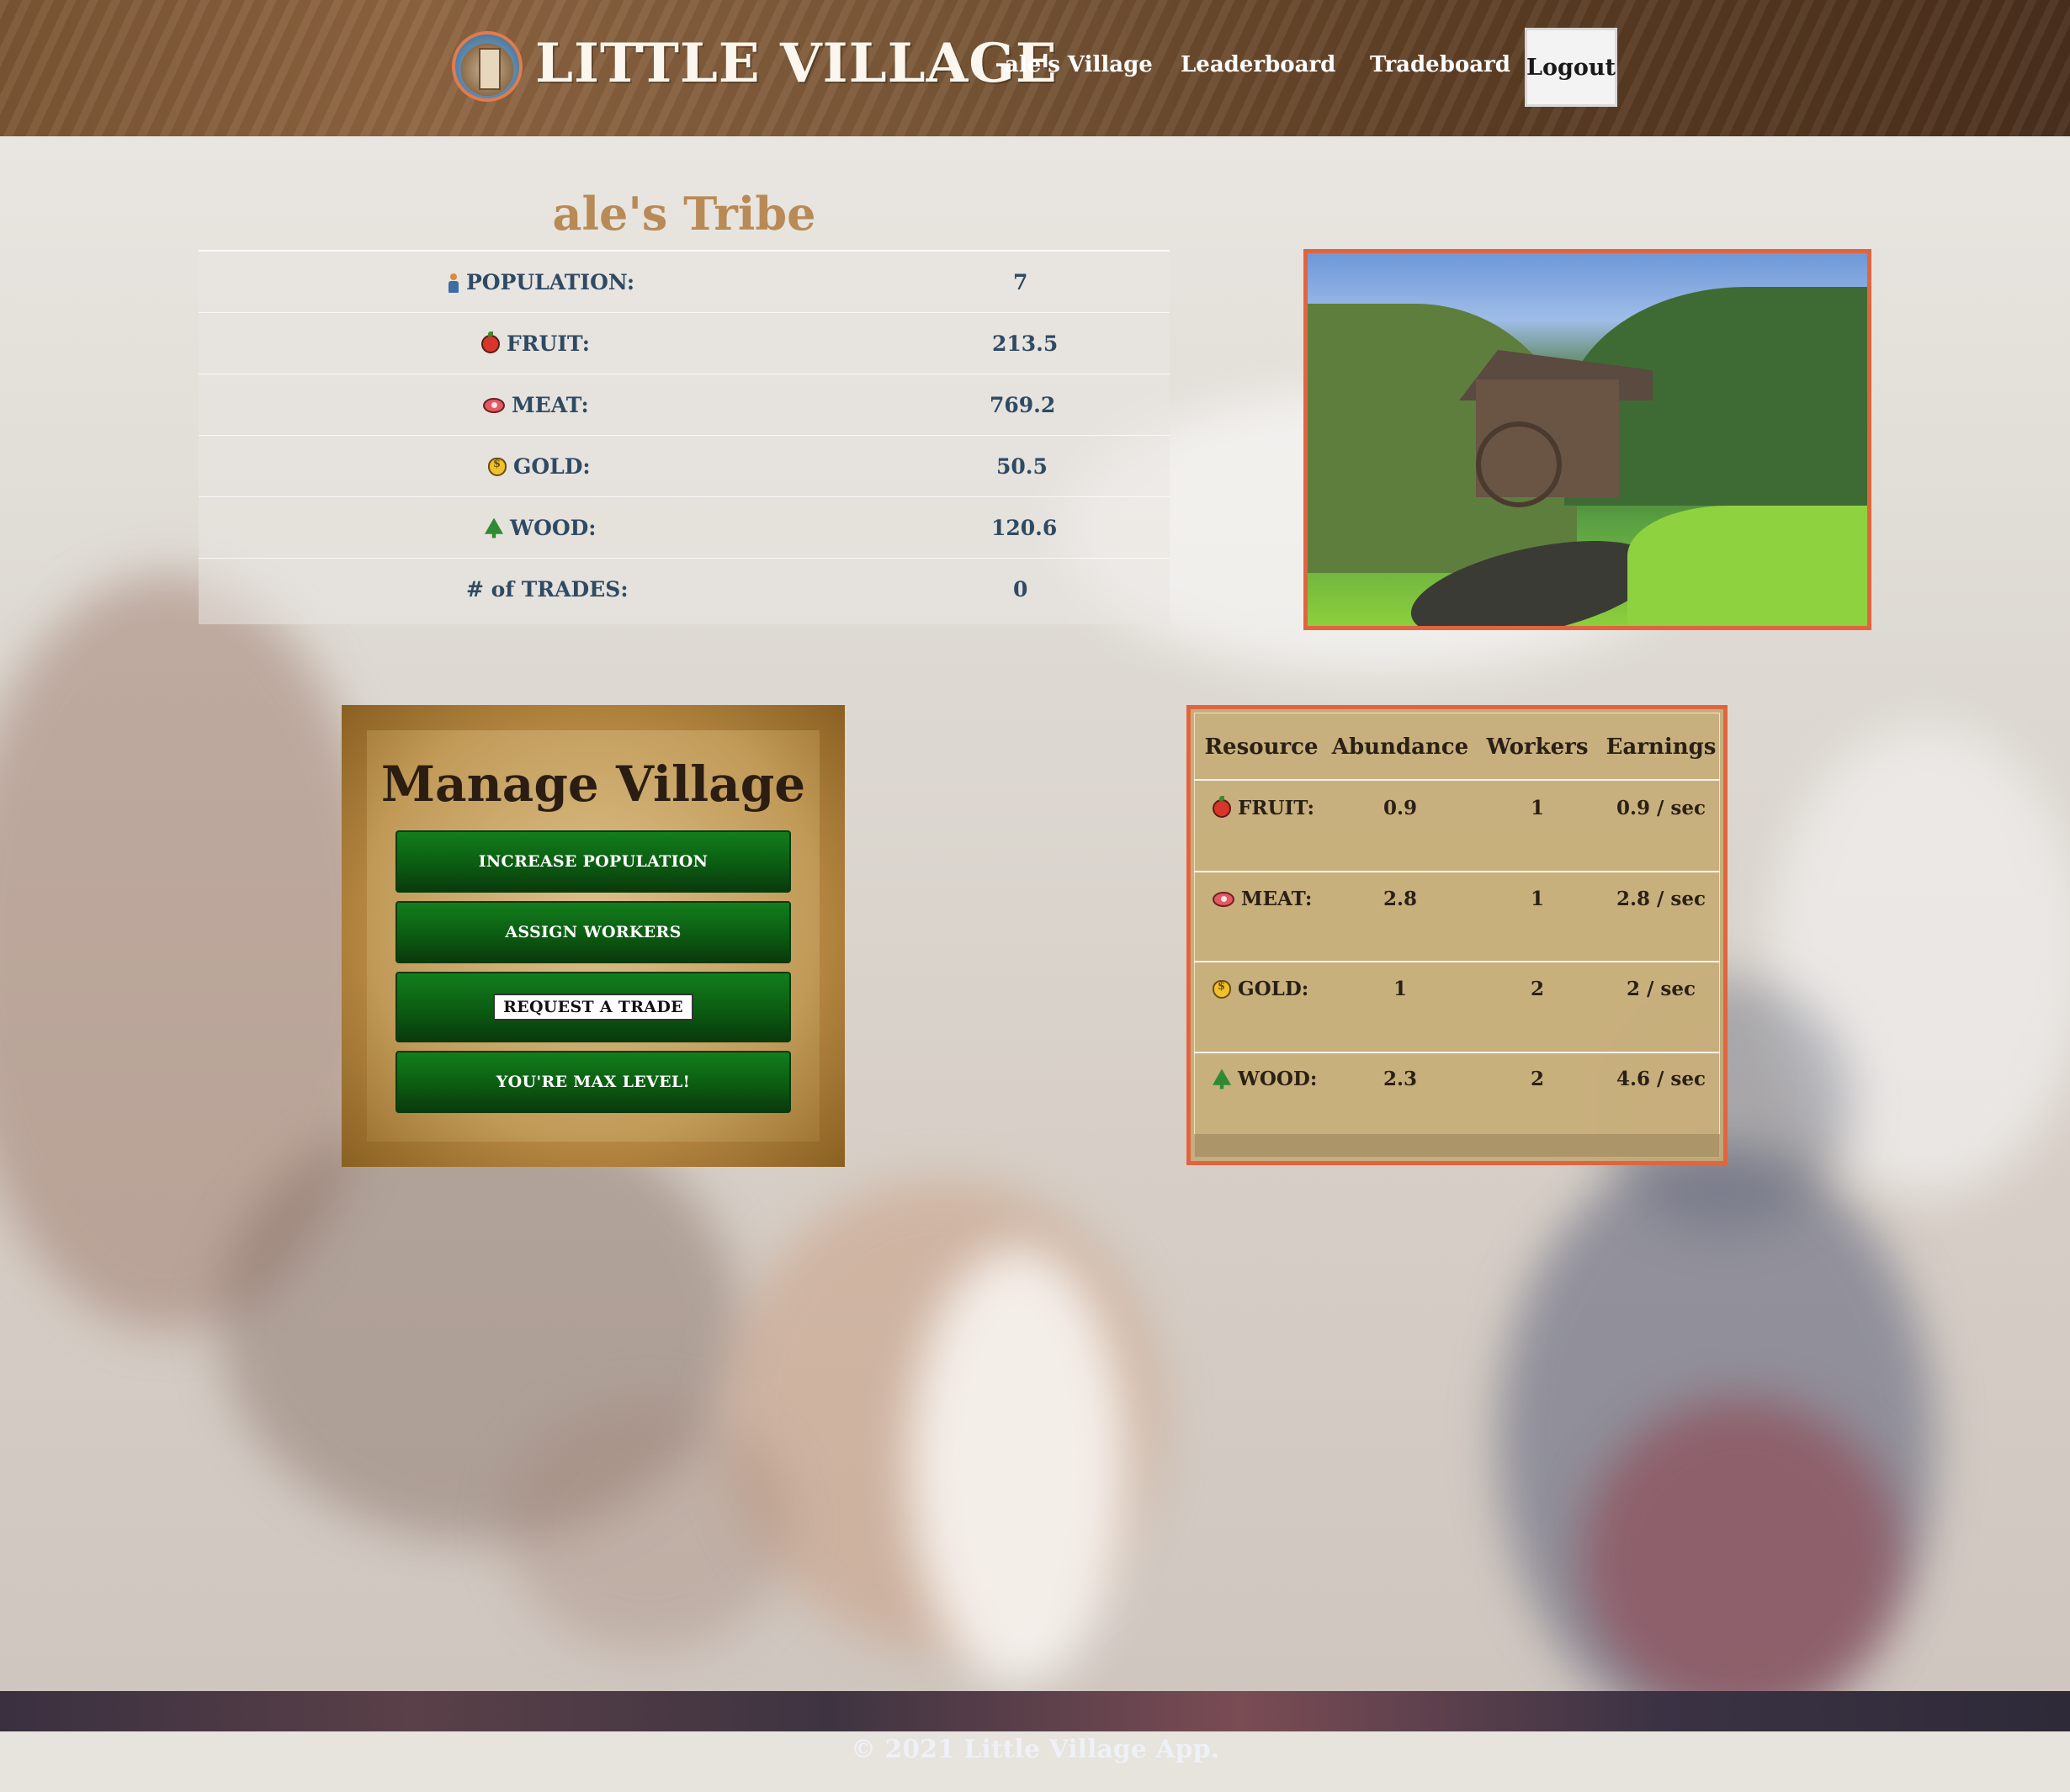 The height and width of the screenshot is (1792, 2070). I want to click on row-earnings: 0.9 / sec, so click(1661, 808).